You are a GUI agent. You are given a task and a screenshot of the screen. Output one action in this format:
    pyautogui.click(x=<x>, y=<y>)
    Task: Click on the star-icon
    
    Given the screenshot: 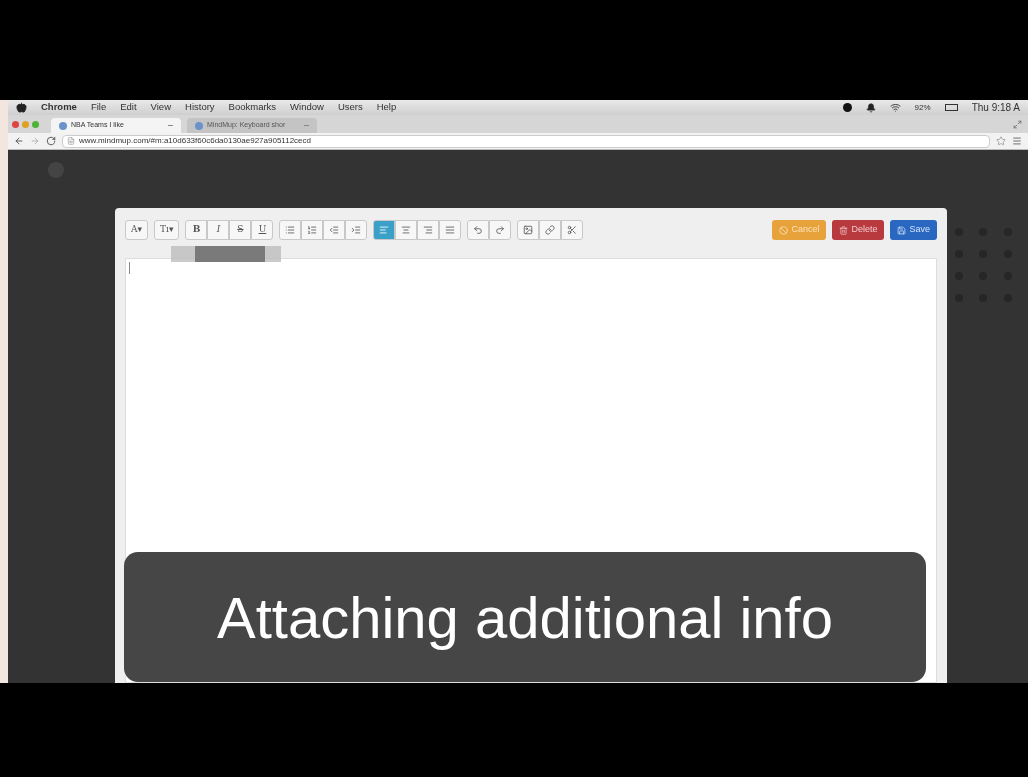 What is the action you would take?
    pyautogui.click(x=1001, y=141)
    